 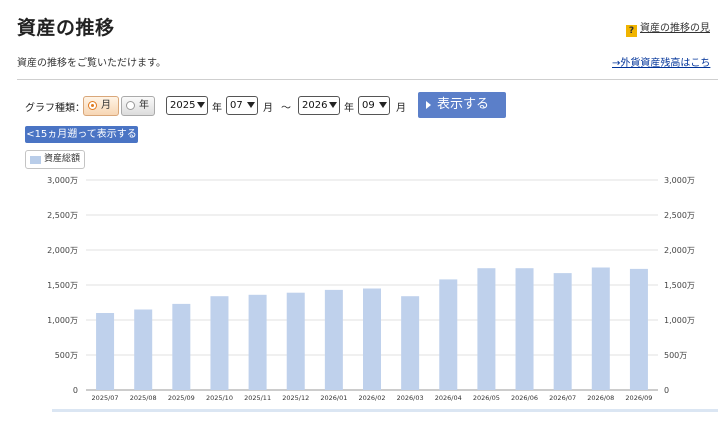 I want to click on x-tick-label: 2026/05, so click(x=486, y=398).